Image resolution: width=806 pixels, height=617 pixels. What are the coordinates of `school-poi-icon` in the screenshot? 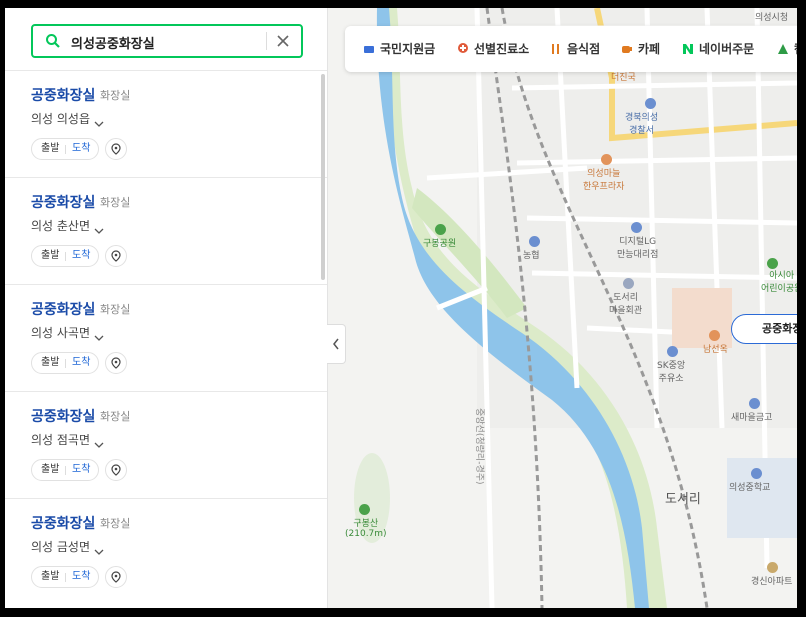 It's located at (756, 473).